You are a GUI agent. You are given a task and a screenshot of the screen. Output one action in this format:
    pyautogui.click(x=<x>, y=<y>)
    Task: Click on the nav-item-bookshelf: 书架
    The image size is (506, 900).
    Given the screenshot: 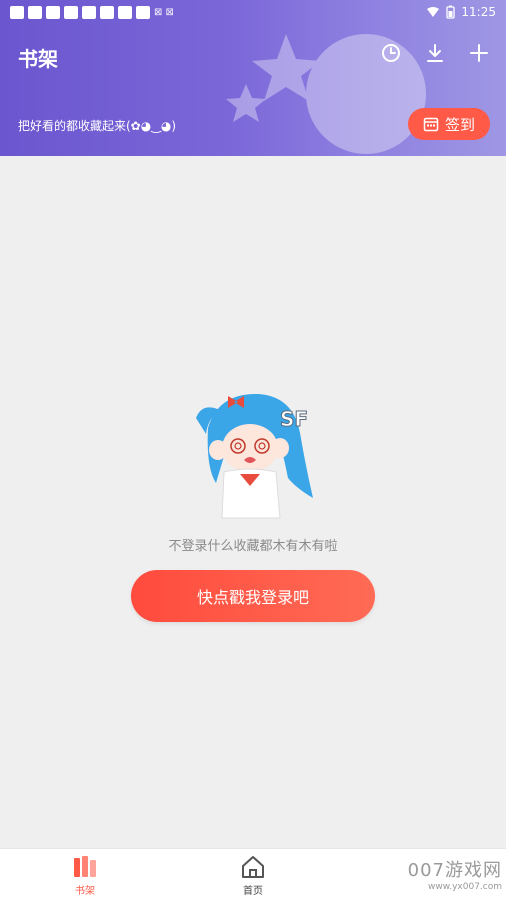 What is the action you would take?
    pyautogui.click(x=85, y=876)
    